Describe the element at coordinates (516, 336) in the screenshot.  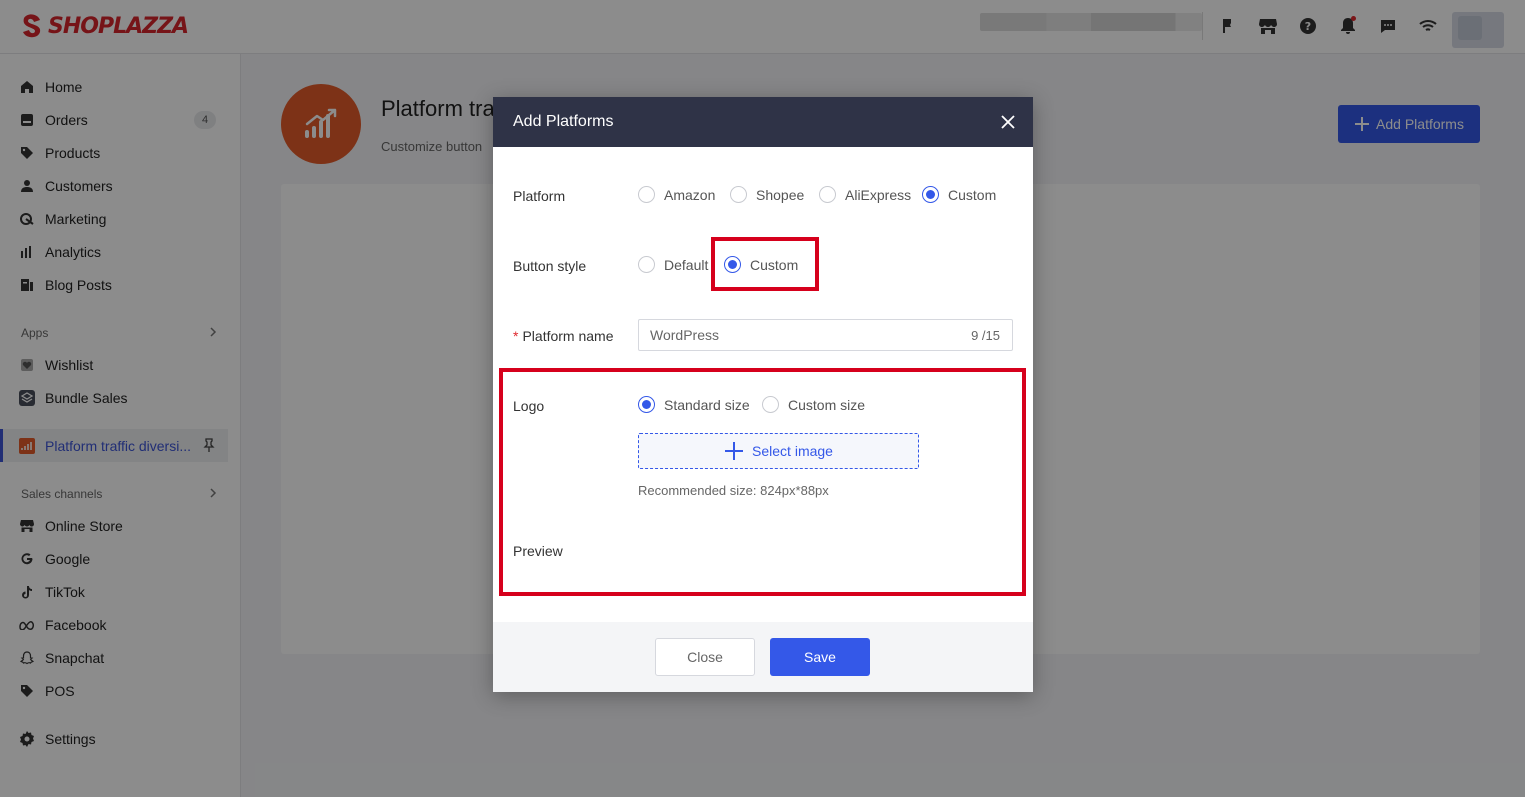
I see `required-mark: *` at that location.